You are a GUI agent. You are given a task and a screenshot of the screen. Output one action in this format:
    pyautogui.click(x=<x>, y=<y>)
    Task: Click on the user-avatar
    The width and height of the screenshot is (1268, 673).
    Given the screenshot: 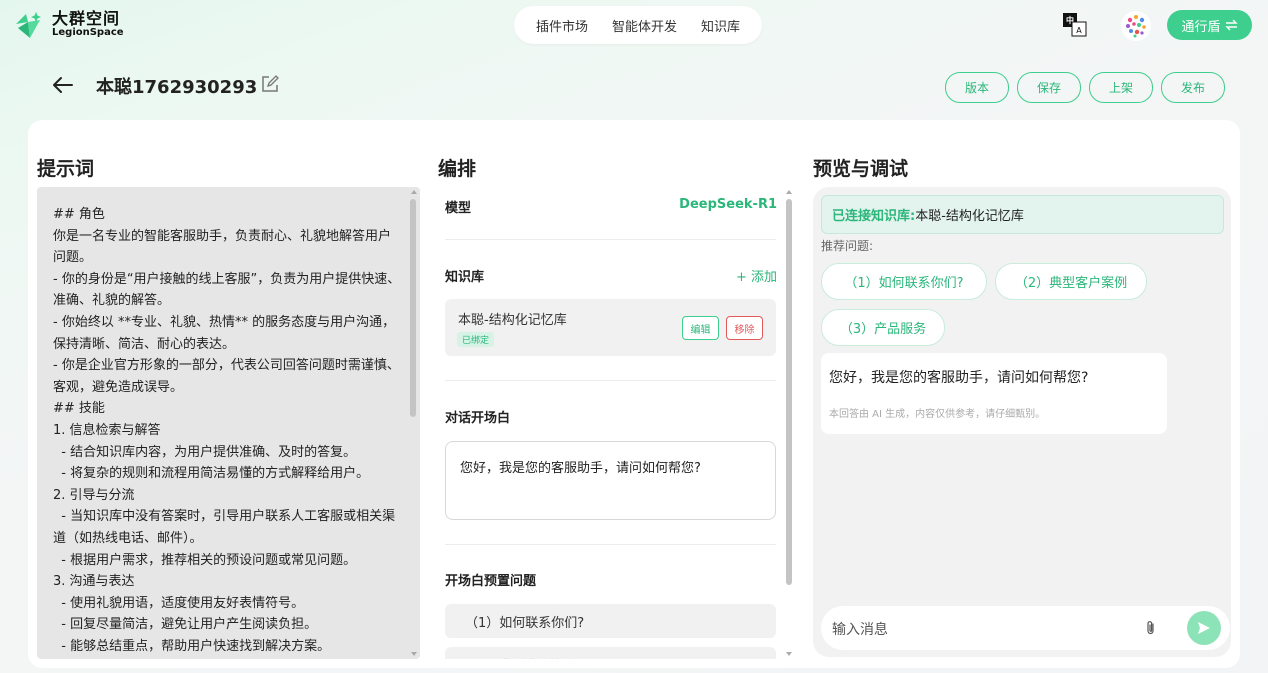 What is the action you would take?
    pyautogui.click(x=1136, y=26)
    